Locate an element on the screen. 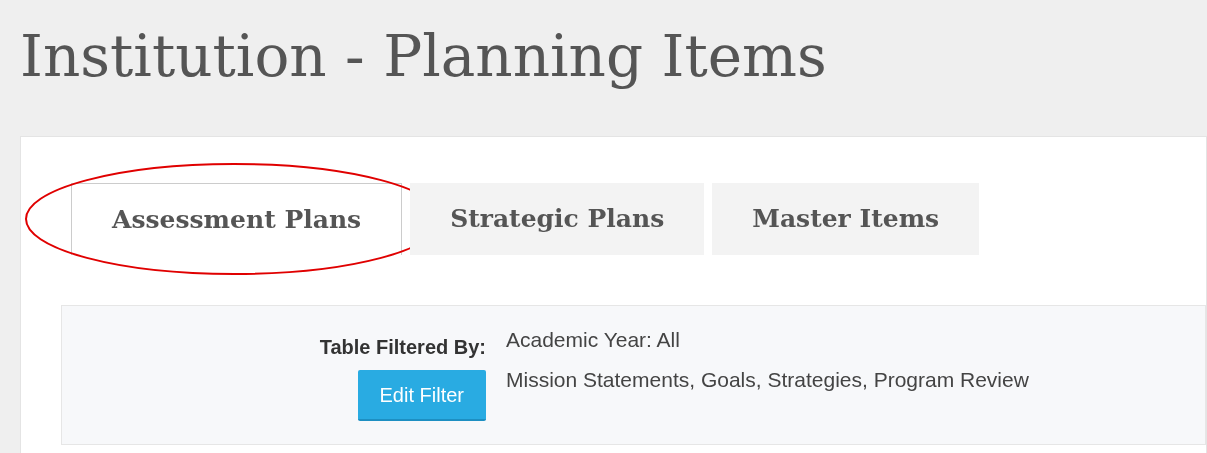  tab: Master Items is located at coordinates (846, 219).